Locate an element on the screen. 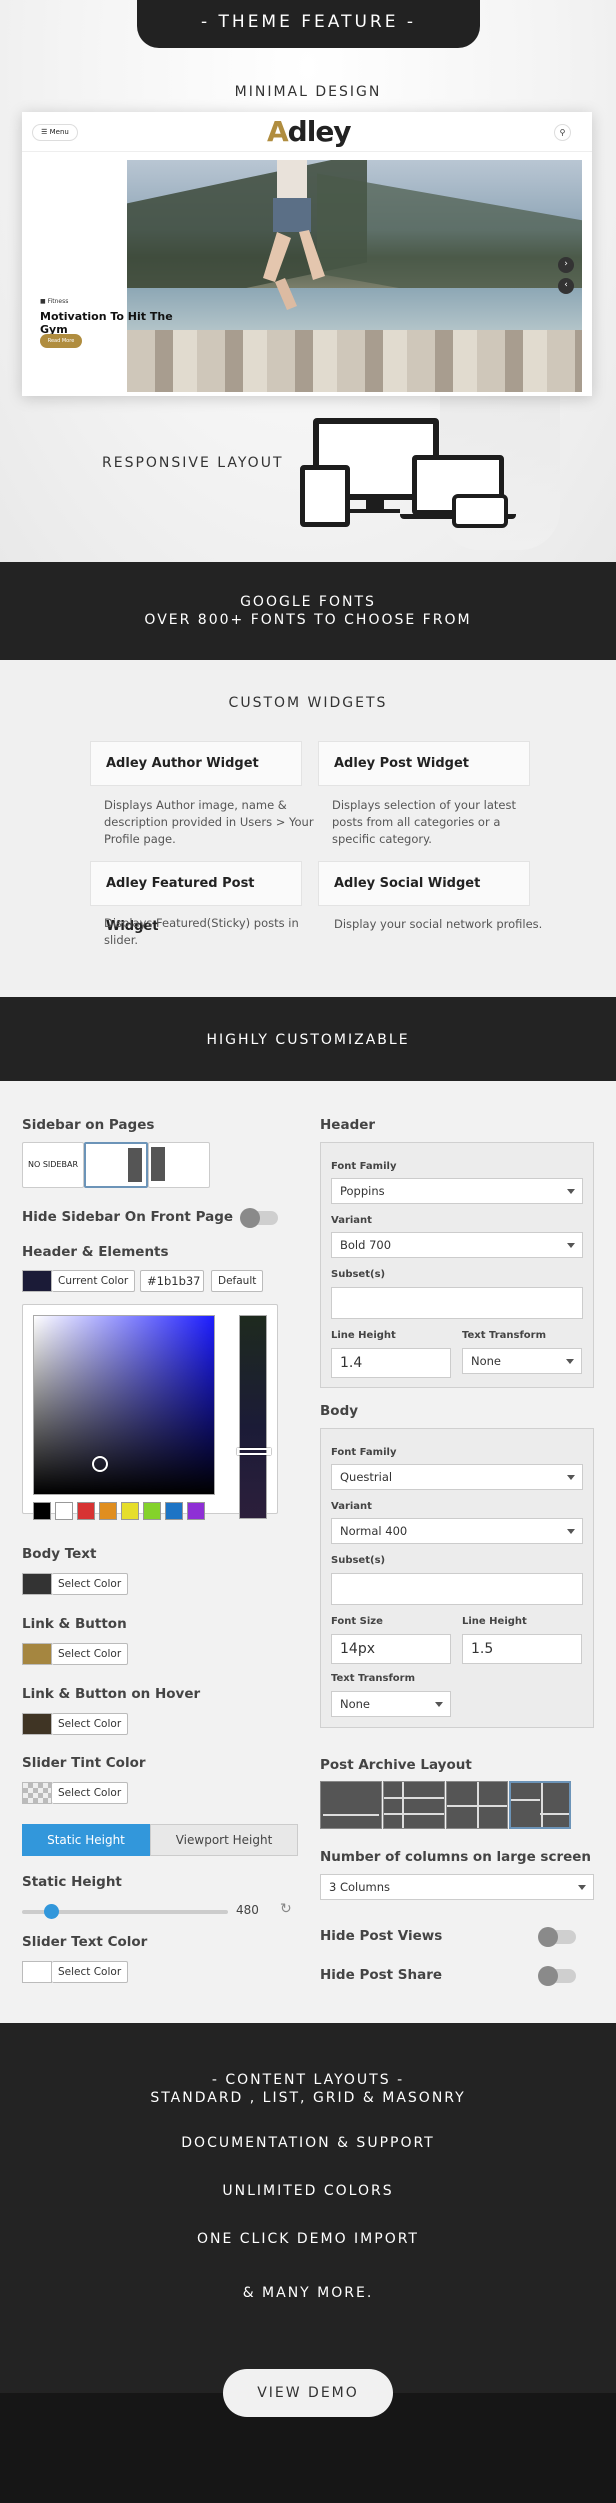 The image size is (616, 2503). header-variant-select: Bold 700 is located at coordinates (457, 1245).